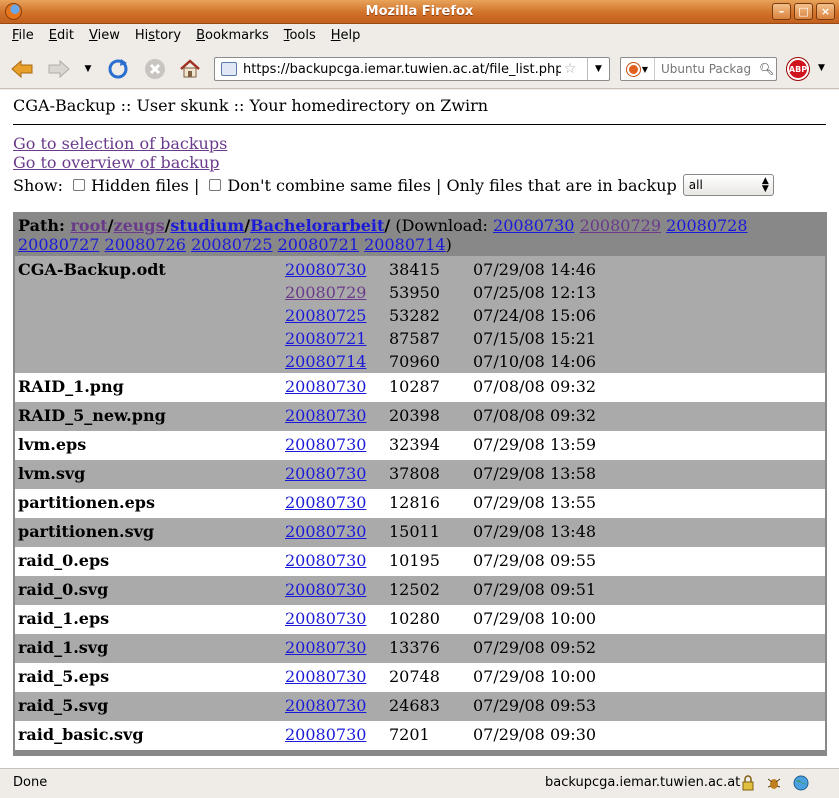  Describe the element at coordinates (157, 36) in the screenshot. I see `menu-history: History` at that location.